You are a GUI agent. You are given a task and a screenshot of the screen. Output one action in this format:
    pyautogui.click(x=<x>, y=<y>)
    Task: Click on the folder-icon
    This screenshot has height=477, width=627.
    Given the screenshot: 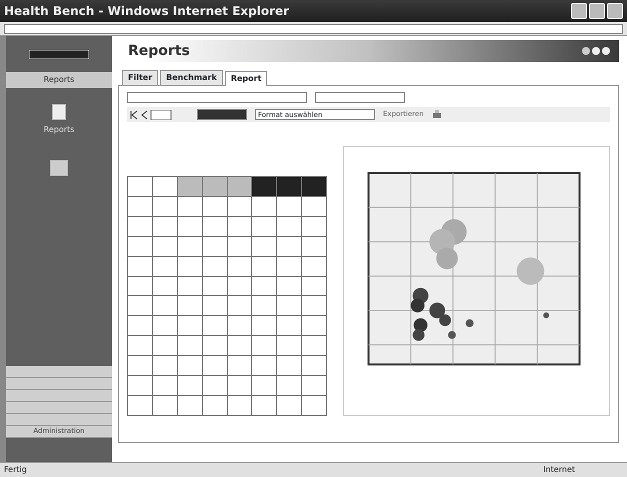 What is the action you would take?
    pyautogui.click(x=59, y=168)
    